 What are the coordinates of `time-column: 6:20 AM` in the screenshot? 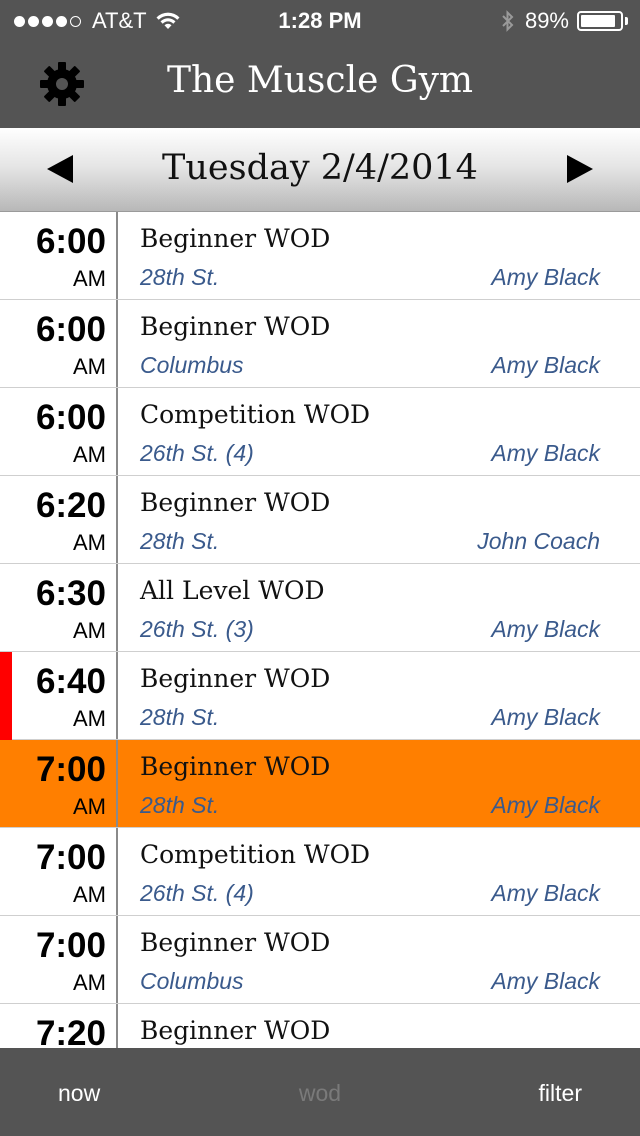 It's located at (59, 519).